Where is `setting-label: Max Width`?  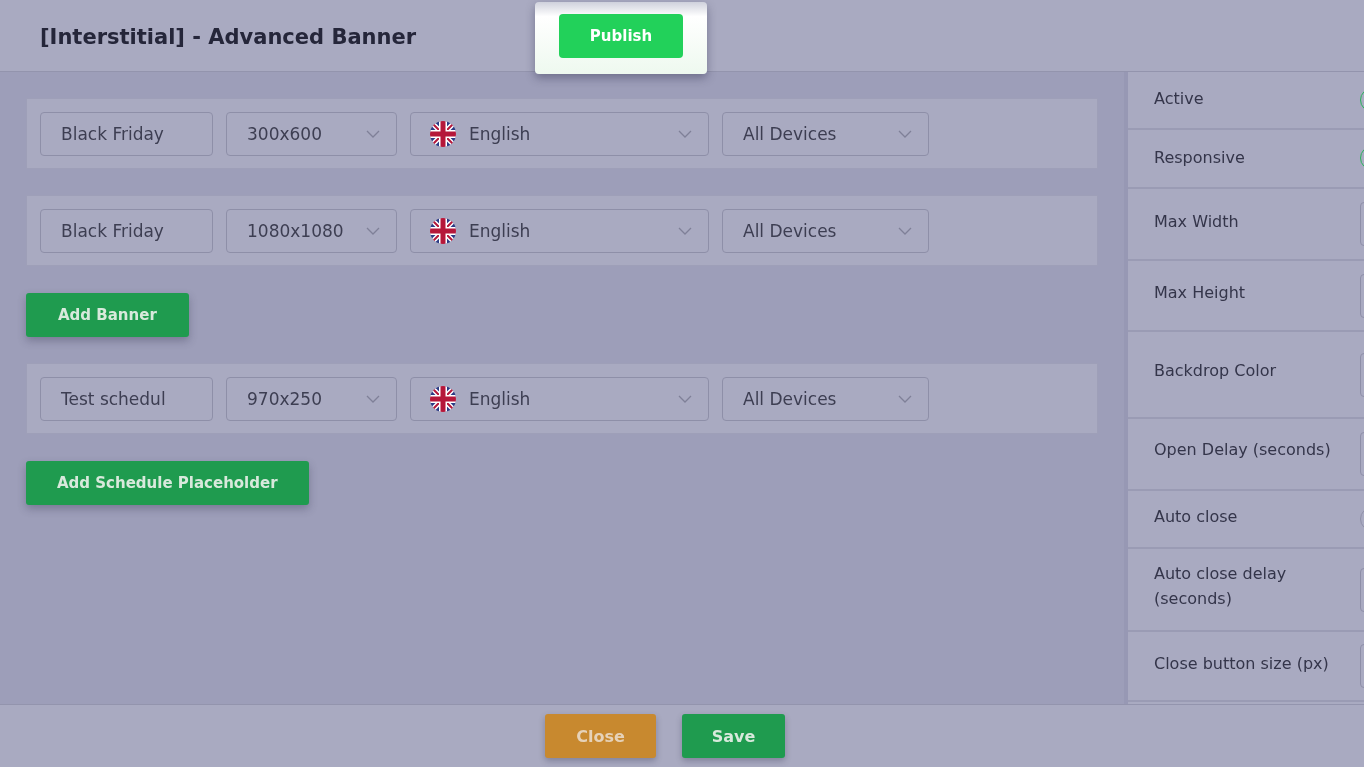 setting-label: Max Width is located at coordinates (1197, 222).